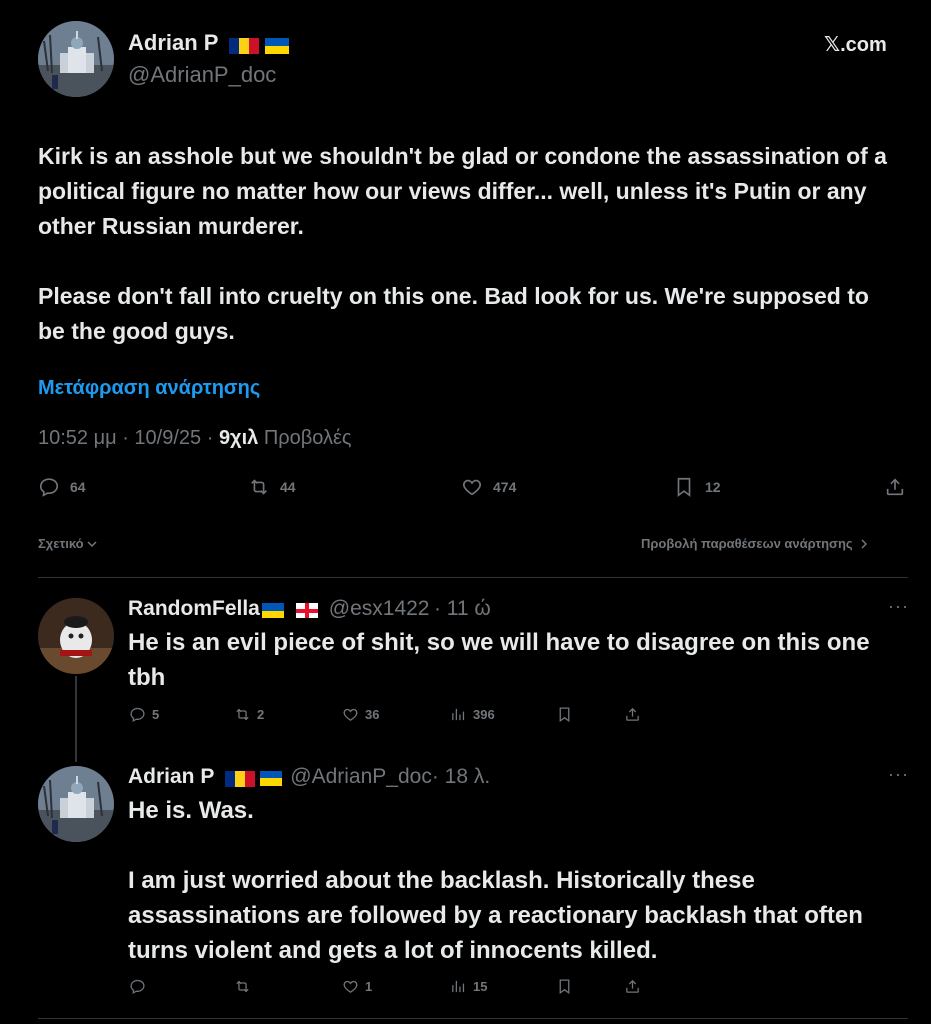  Describe the element at coordinates (173, 42) in the screenshot. I see `author-name: Adrian P` at that location.